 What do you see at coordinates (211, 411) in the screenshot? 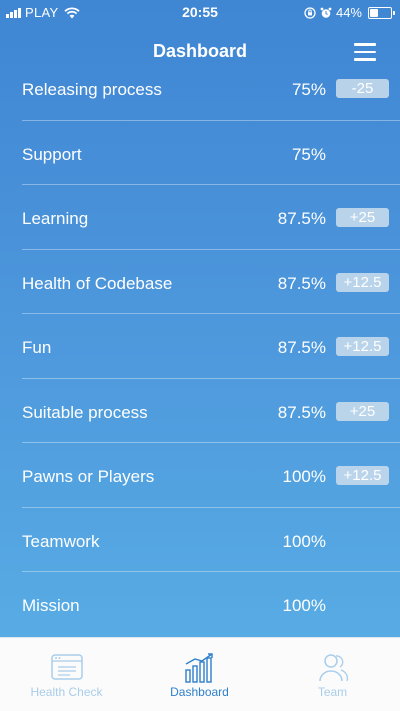
I see `metric-row: Suitable process 87.5% +25` at bounding box center [211, 411].